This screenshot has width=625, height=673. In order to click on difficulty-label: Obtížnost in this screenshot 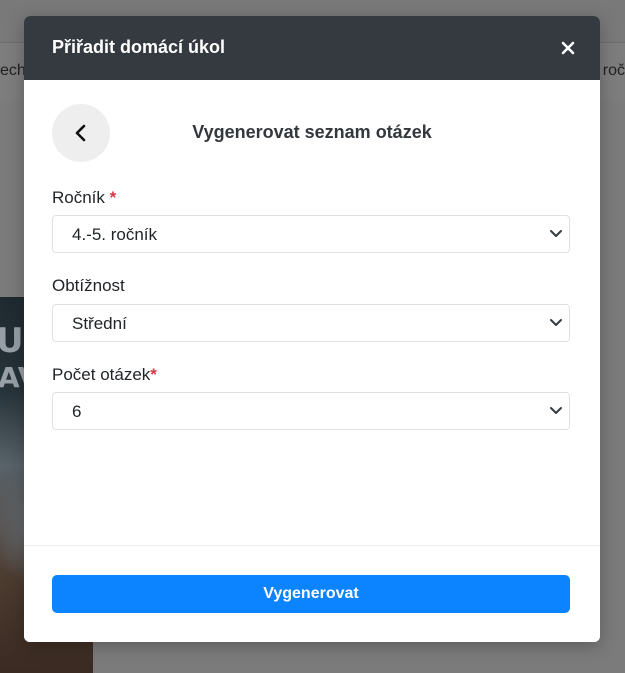, I will do `click(88, 286)`.